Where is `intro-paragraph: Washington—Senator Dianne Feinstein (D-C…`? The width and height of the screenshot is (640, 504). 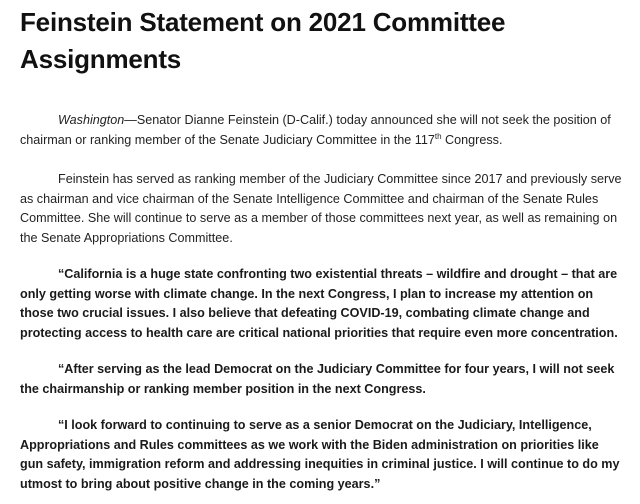 intro-paragraph: Washington—Senator Dianne Feinstein (D-C… is located at coordinates (322, 130).